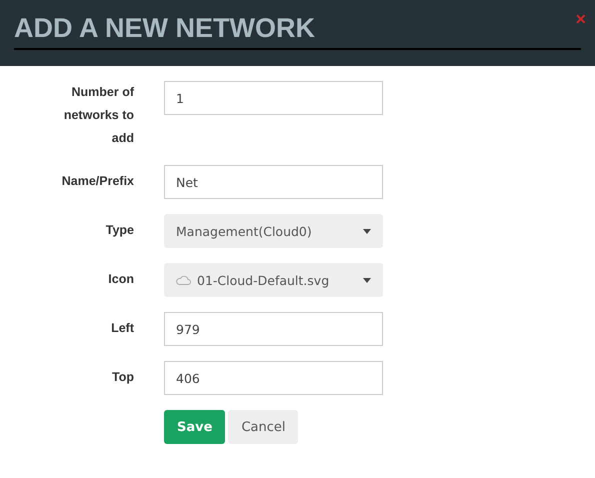  Describe the element at coordinates (122, 377) in the screenshot. I see `field-label: Top` at that location.